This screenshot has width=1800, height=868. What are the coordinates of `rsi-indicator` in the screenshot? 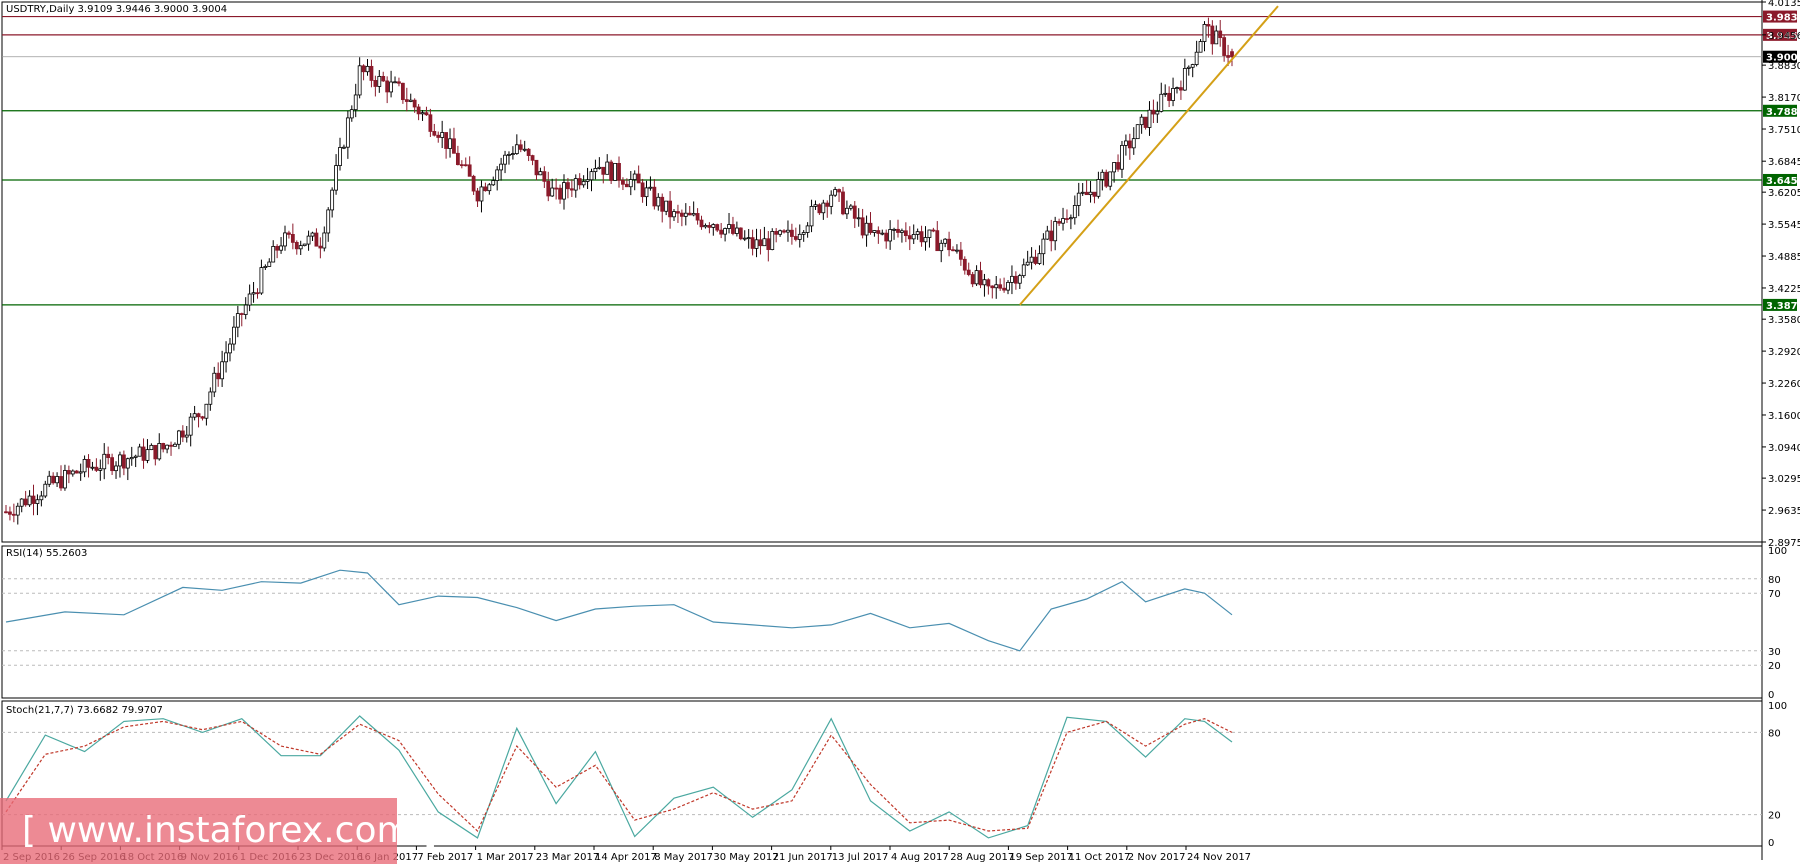 It's located at (882, 617).